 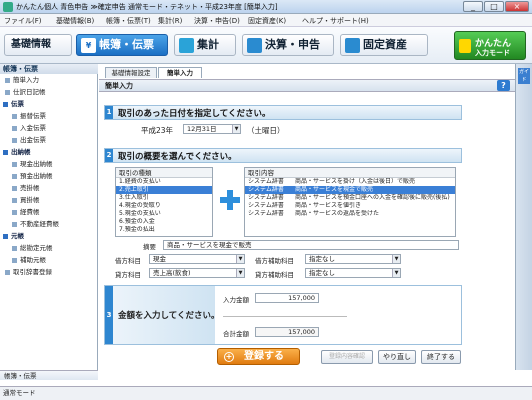 I want to click on transaction-type-row: 4.現金の受取り, so click(x=164, y=206).